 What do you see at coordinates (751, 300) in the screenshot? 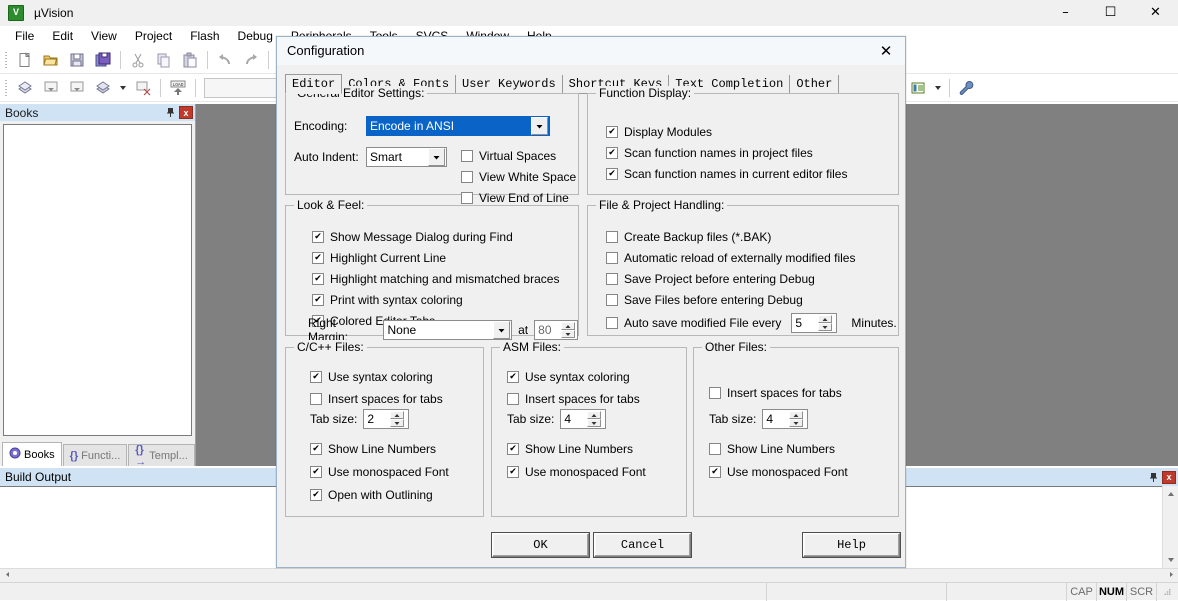
I see `save-files-before-debug-checkbox: Save Files before entering Debug` at bounding box center [751, 300].